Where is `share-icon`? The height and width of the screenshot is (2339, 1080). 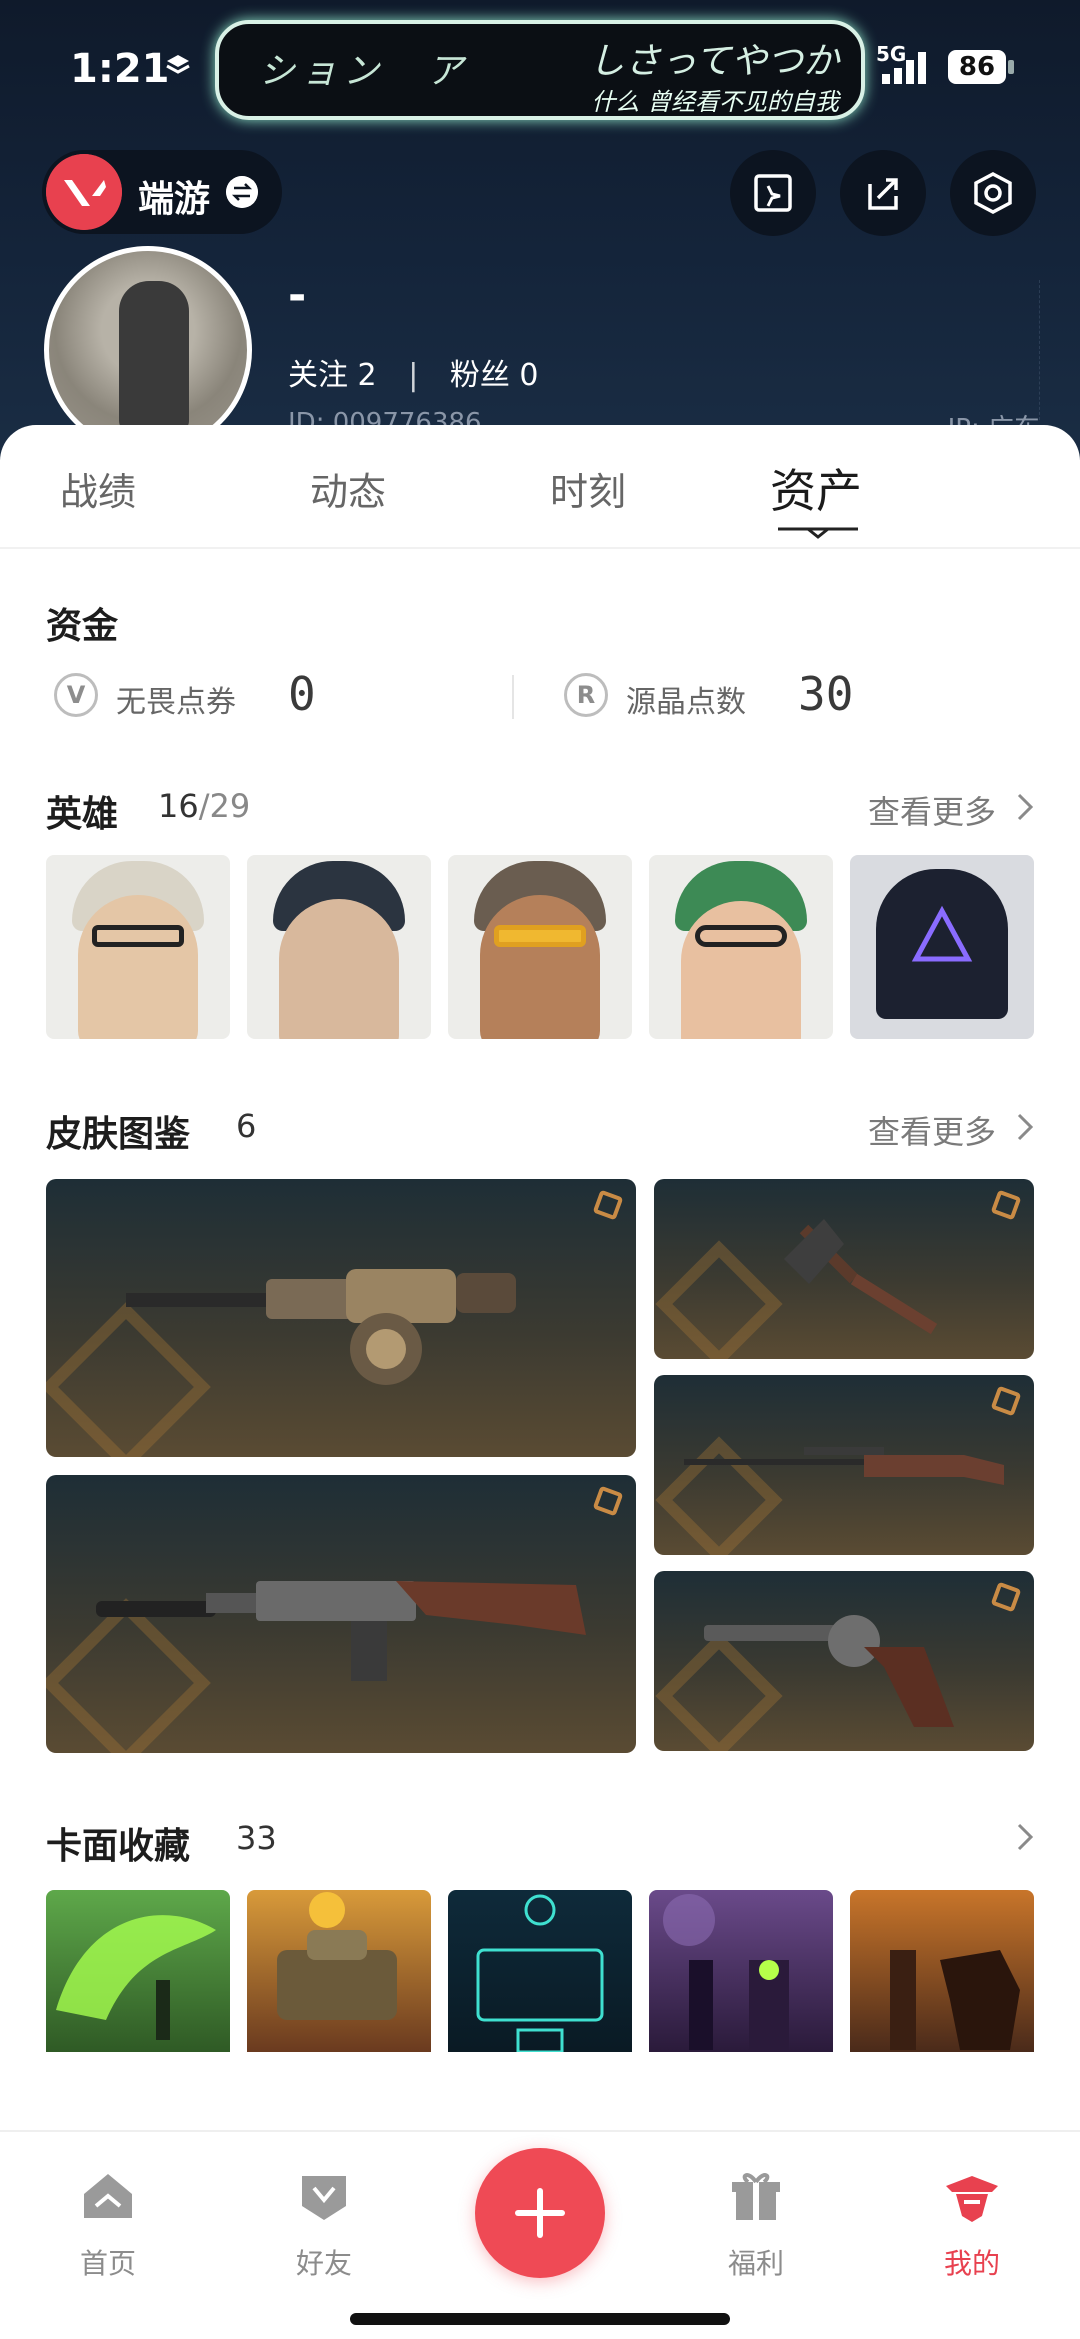 share-icon is located at coordinates (883, 194).